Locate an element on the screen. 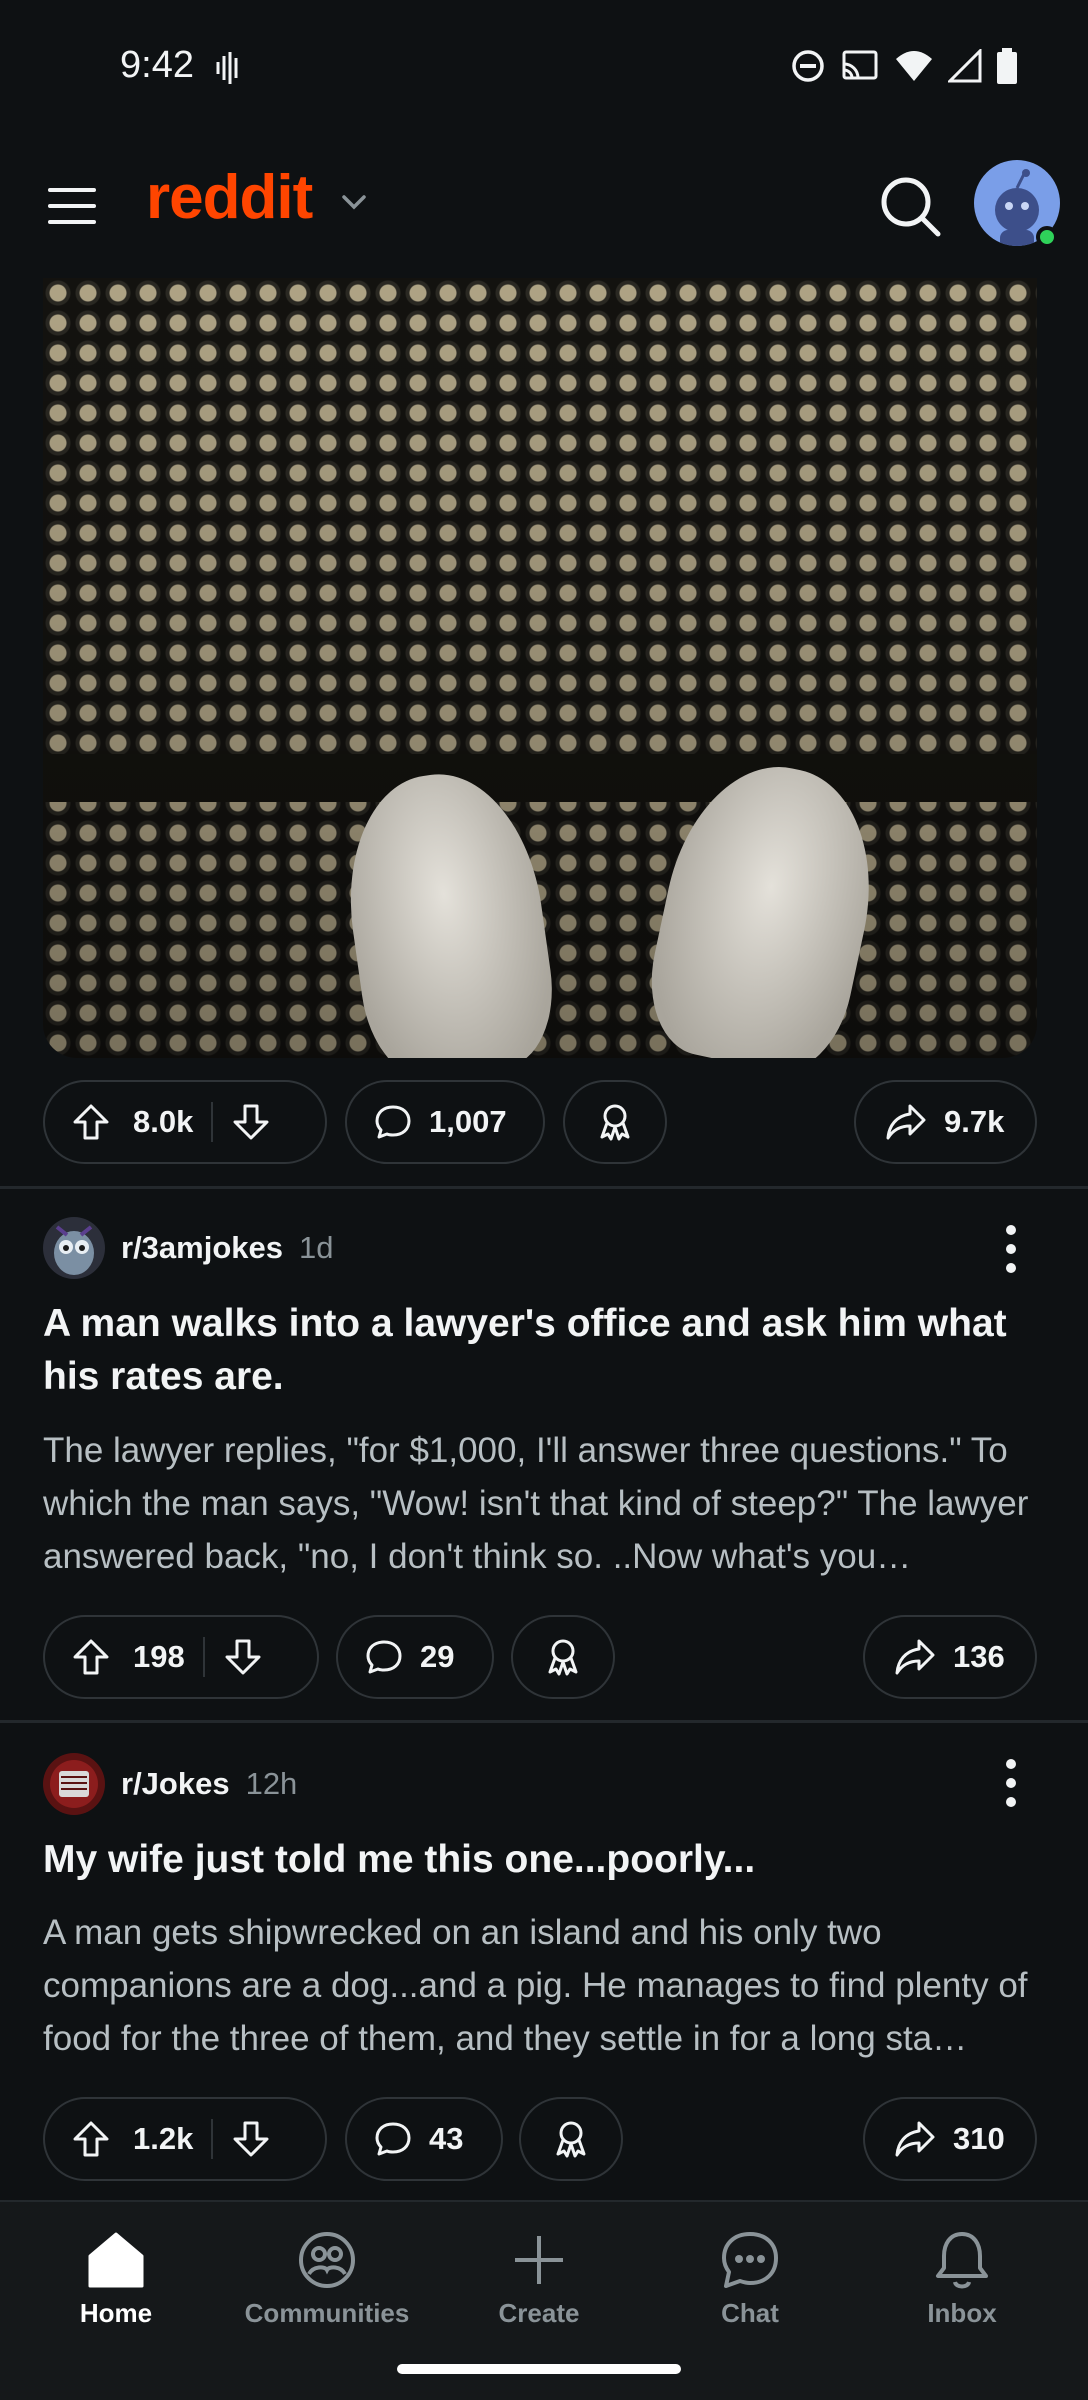 The height and width of the screenshot is (2400, 1088). online-status-dot is located at coordinates (1047, 237).